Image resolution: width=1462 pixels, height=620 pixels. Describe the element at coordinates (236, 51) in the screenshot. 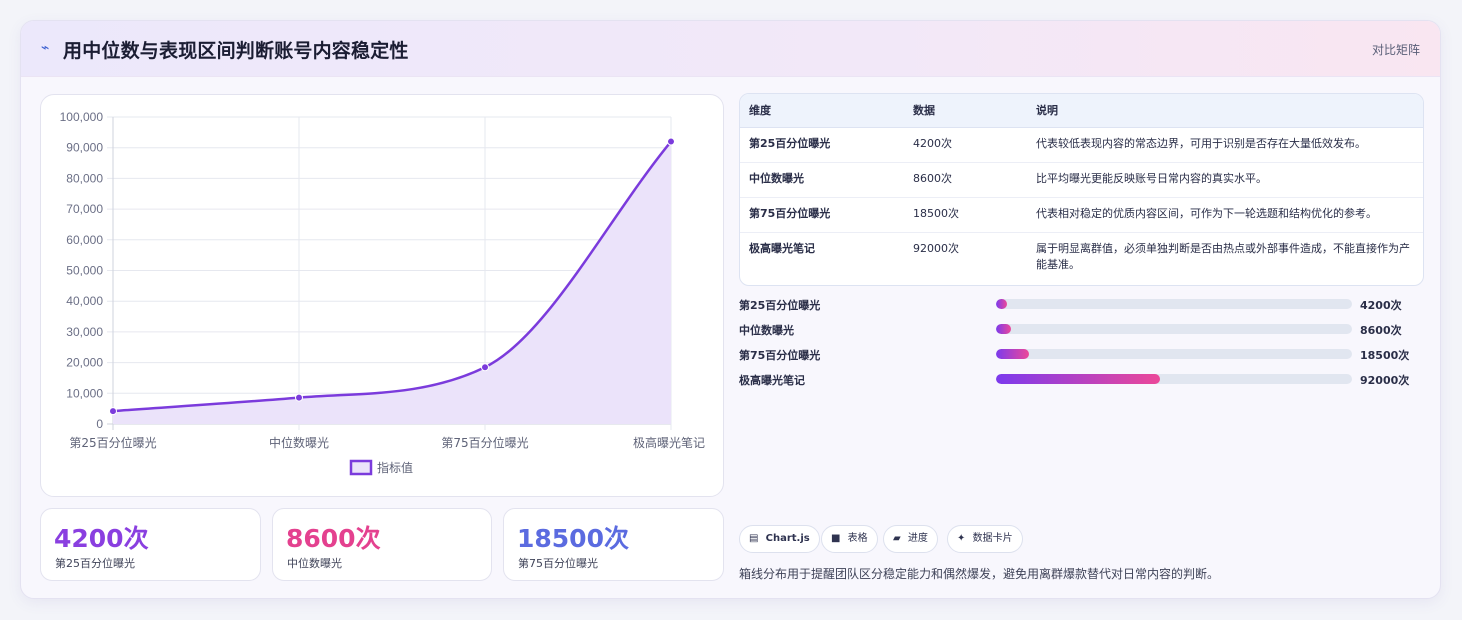

I see `page-title: 用中位数与表现区间判断账号内容稳定性` at that location.